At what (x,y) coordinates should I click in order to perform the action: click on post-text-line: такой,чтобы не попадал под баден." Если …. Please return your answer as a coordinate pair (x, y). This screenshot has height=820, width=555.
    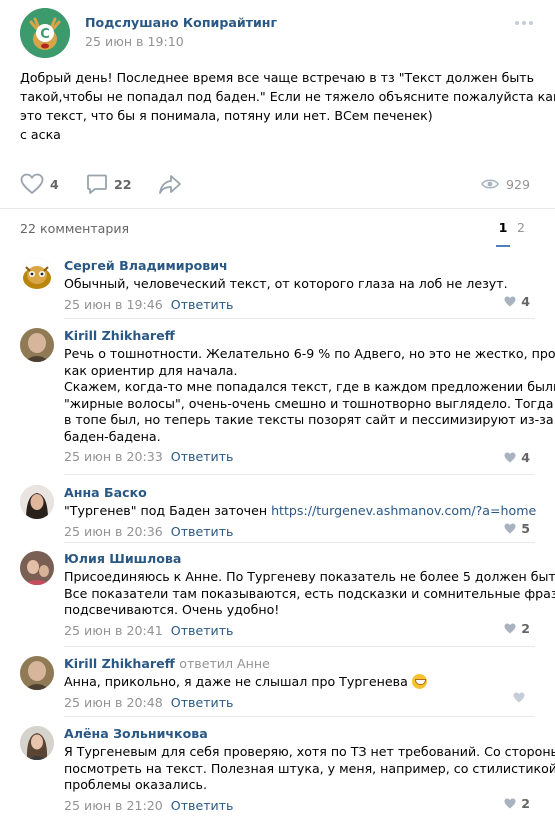
    Looking at the image, I should click on (287, 96).